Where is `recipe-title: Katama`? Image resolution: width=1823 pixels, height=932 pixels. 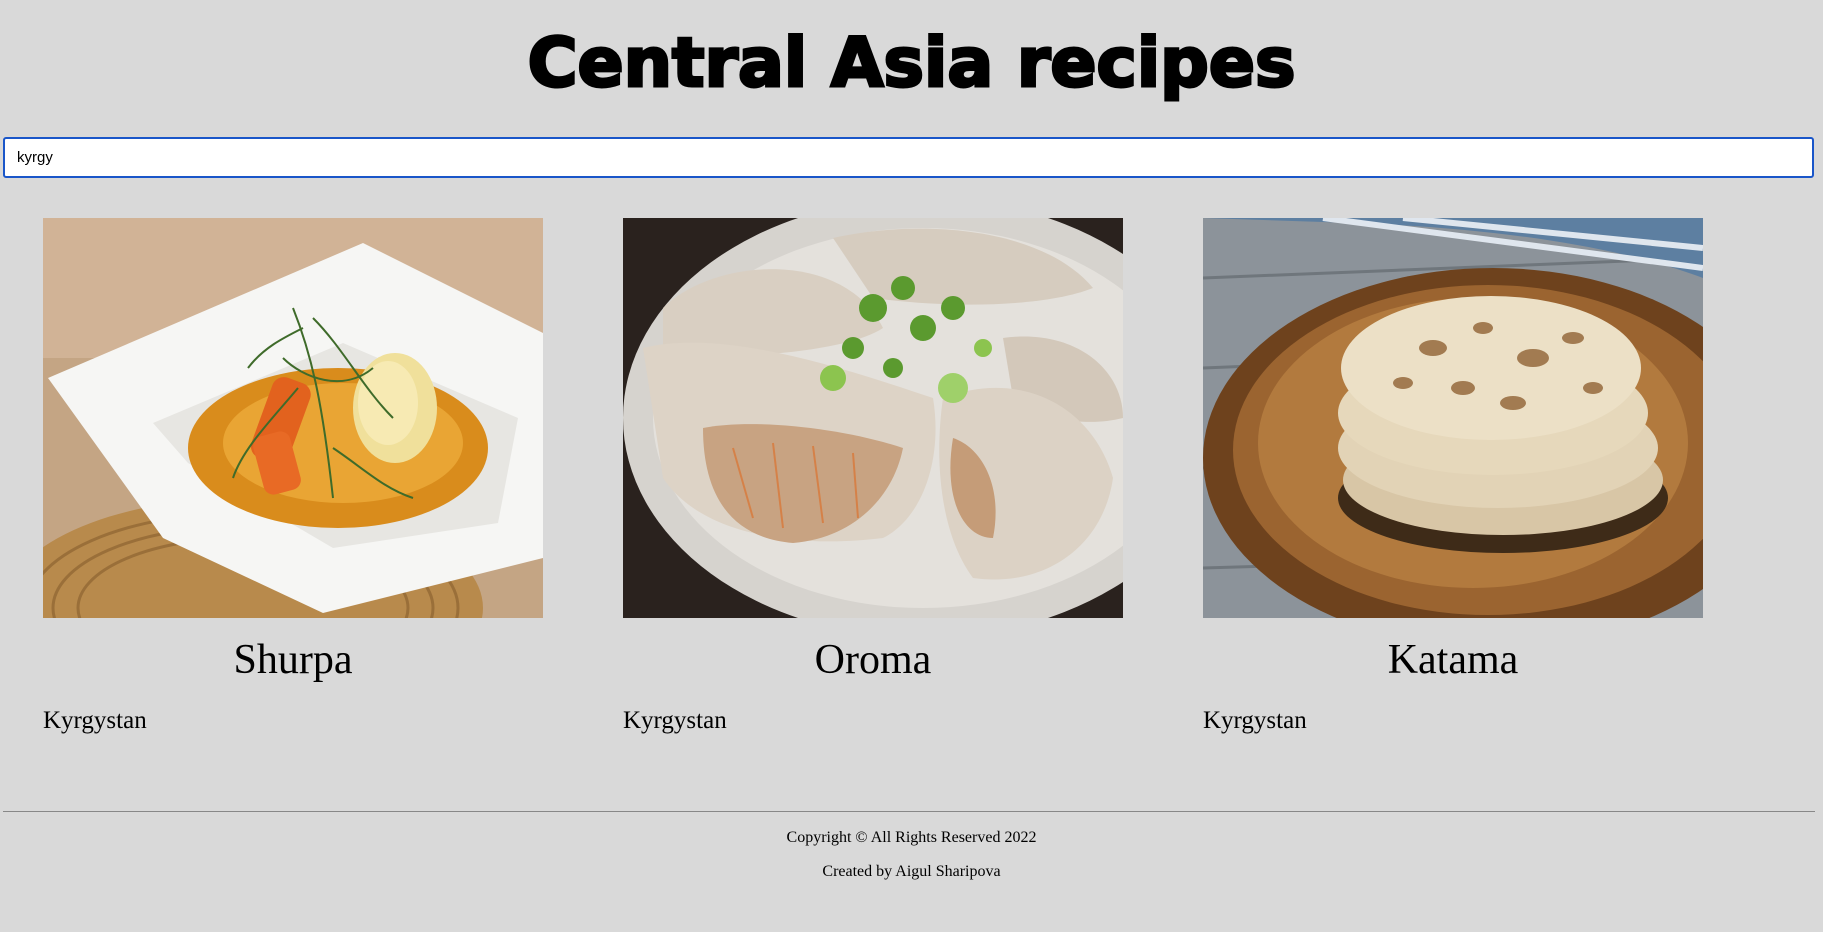 recipe-title: Katama is located at coordinates (1453, 660).